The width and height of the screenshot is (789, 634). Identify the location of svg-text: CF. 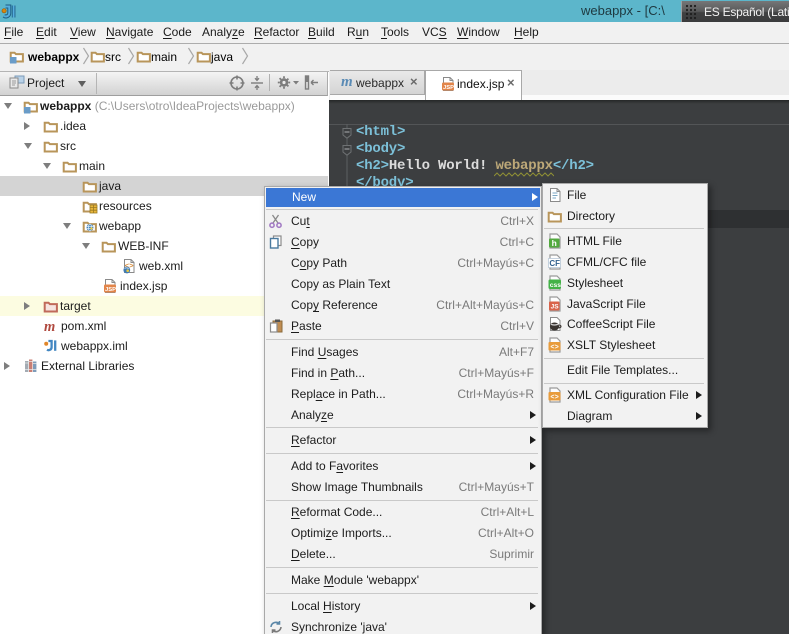
(554, 262).